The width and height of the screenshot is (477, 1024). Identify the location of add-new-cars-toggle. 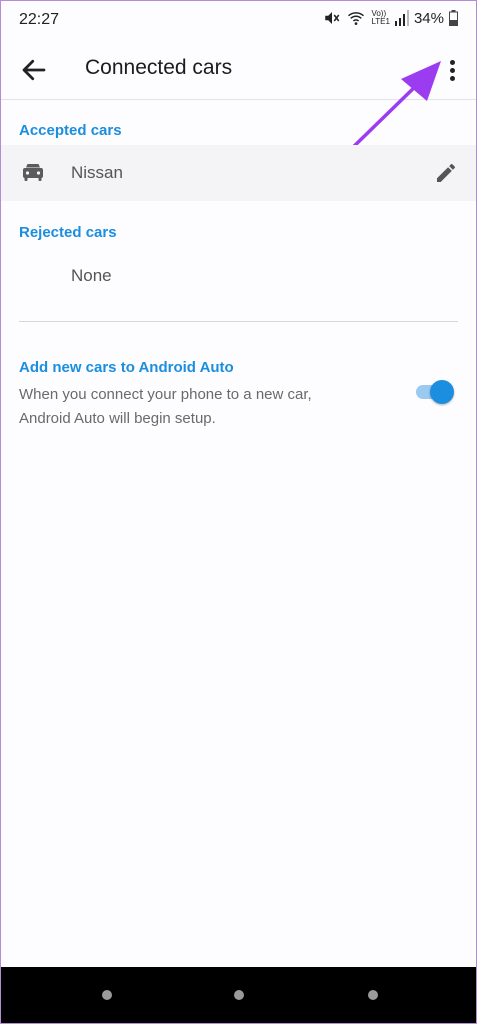
(435, 392).